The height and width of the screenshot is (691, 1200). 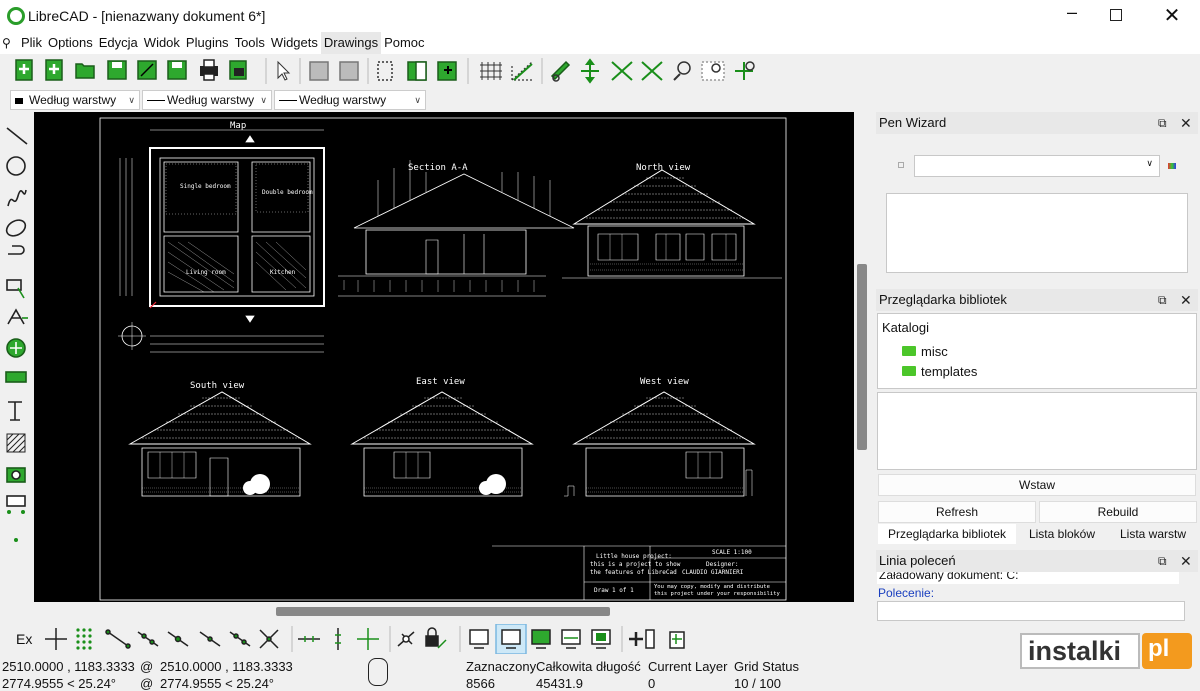 What do you see at coordinates (368, 639) in the screenshot?
I see `restrict-orthogonal-icon` at bounding box center [368, 639].